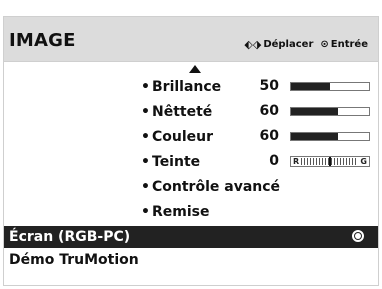 The image size is (382, 289). What do you see at coordinates (216, 187) in the screenshot?
I see `item-label: Contrôle avancé` at bounding box center [216, 187].